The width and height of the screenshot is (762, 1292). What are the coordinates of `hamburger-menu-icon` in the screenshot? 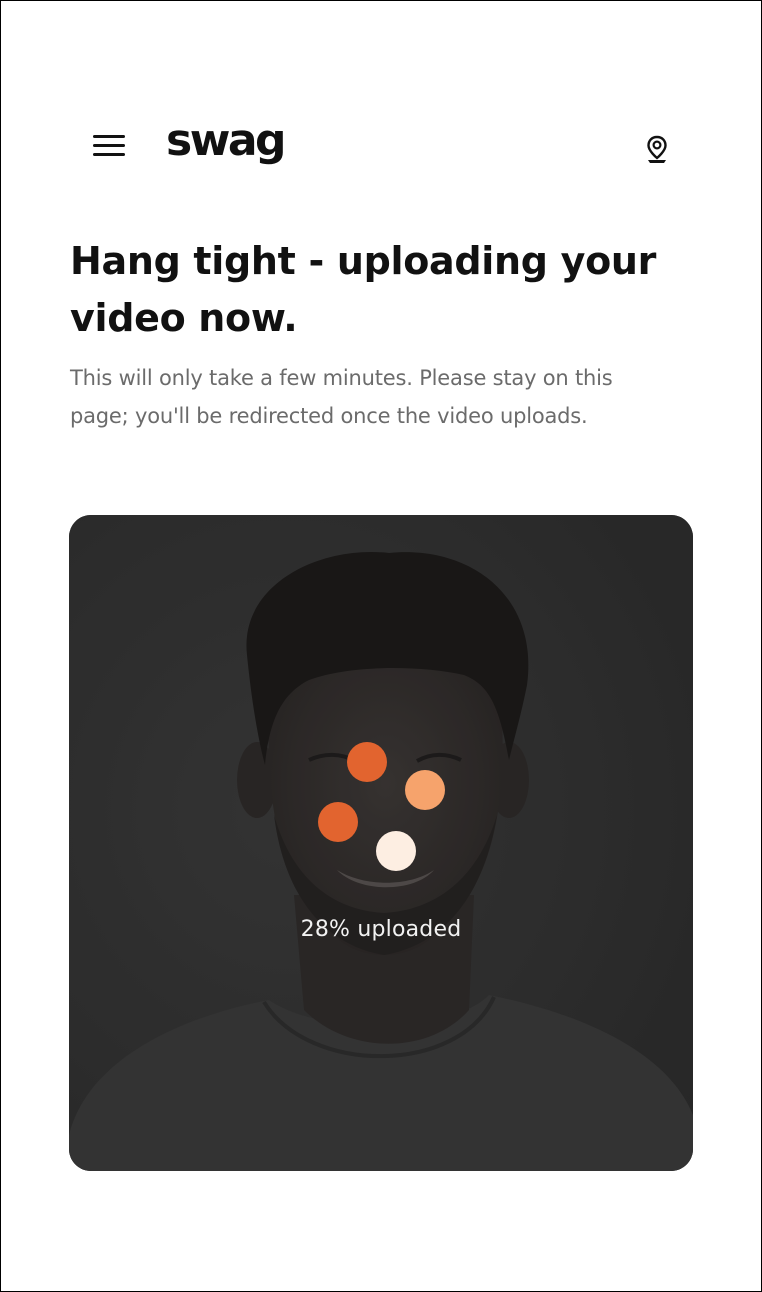 It's located at (110, 145).